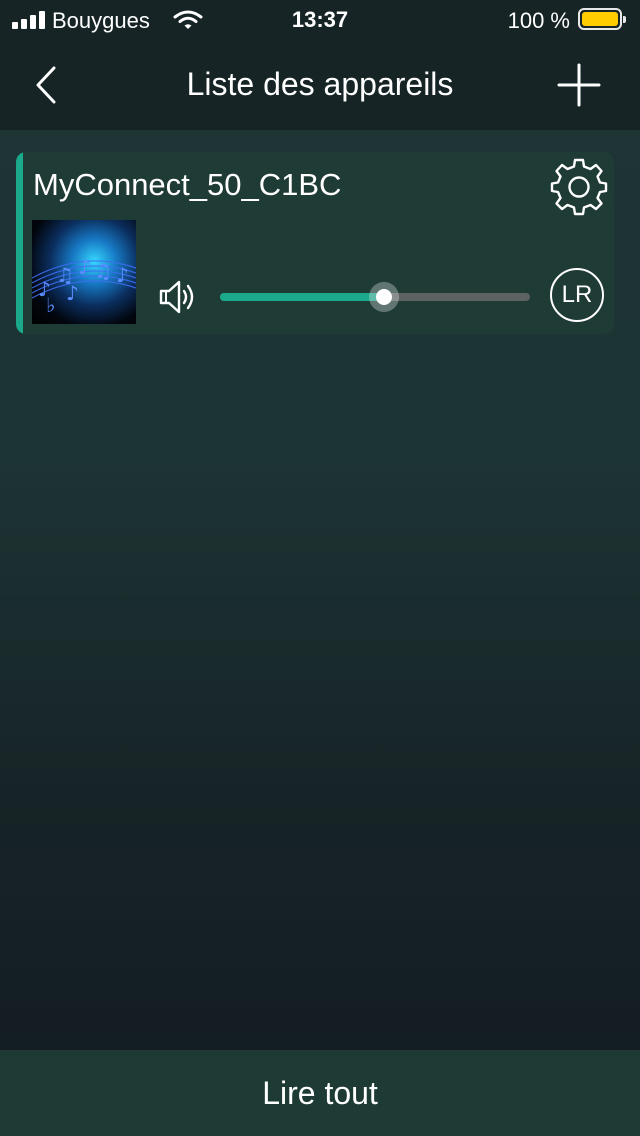  What do you see at coordinates (384, 297) in the screenshot?
I see `volume-slider-thumb` at bounding box center [384, 297].